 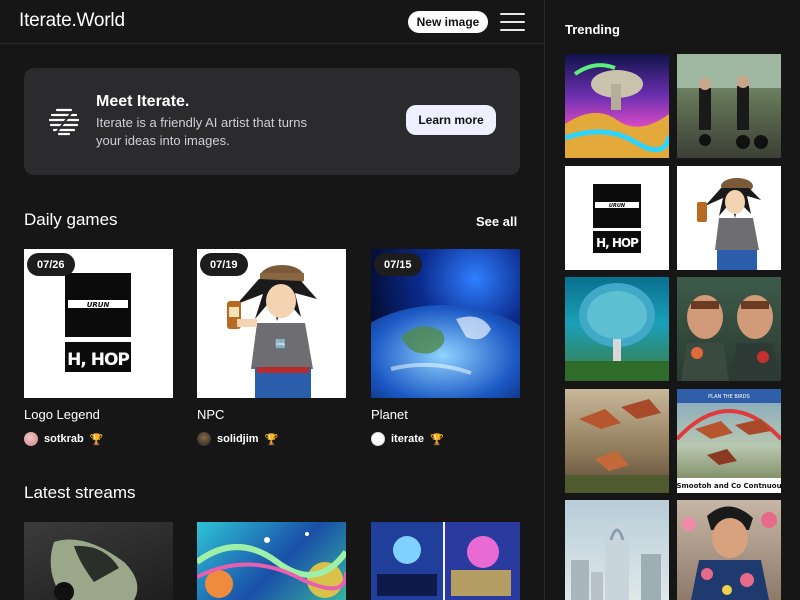 What do you see at coordinates (445, 323) in the screenshot?
I see `game-image: 07/15` at bounding box center [445, 323].